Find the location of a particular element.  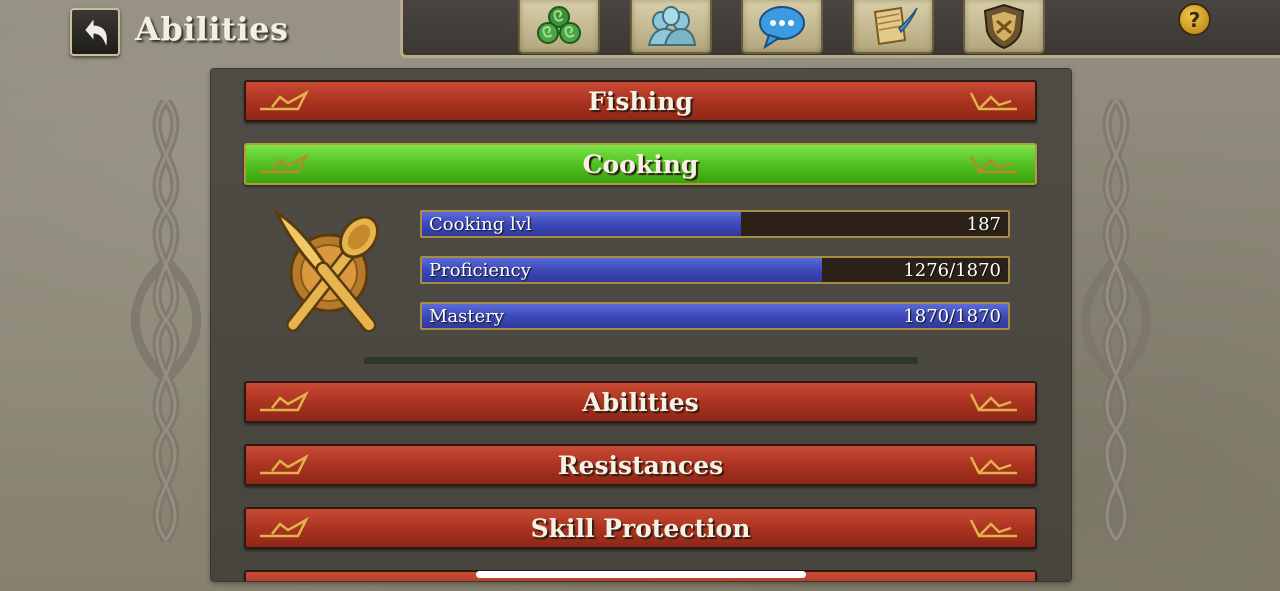

section-label: Abilities is located at coordinates (640, 402).